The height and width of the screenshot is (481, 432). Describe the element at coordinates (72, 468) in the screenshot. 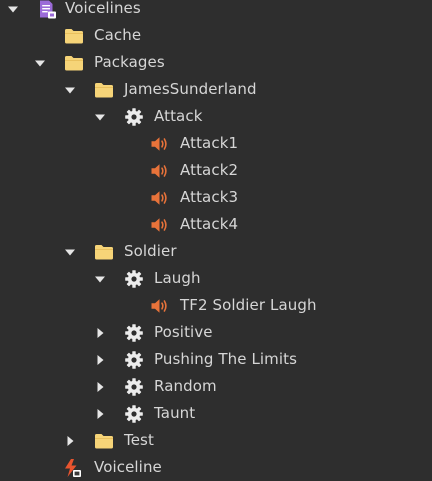

I see `local-script-icon` at that location.